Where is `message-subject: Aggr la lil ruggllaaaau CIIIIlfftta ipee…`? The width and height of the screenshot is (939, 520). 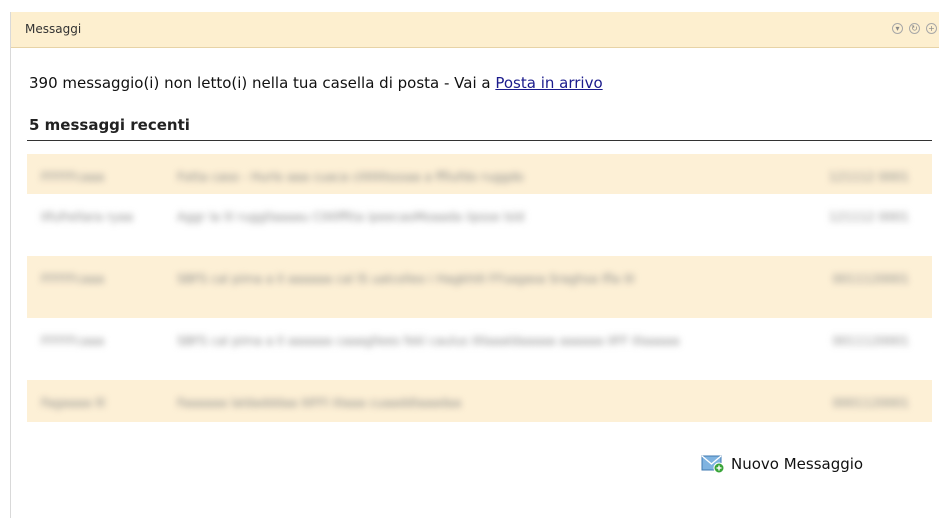
message-subject: Aggr la lil ruggllaaaau CIIIIlfftta ipee… is located at coordinates (351, 217).